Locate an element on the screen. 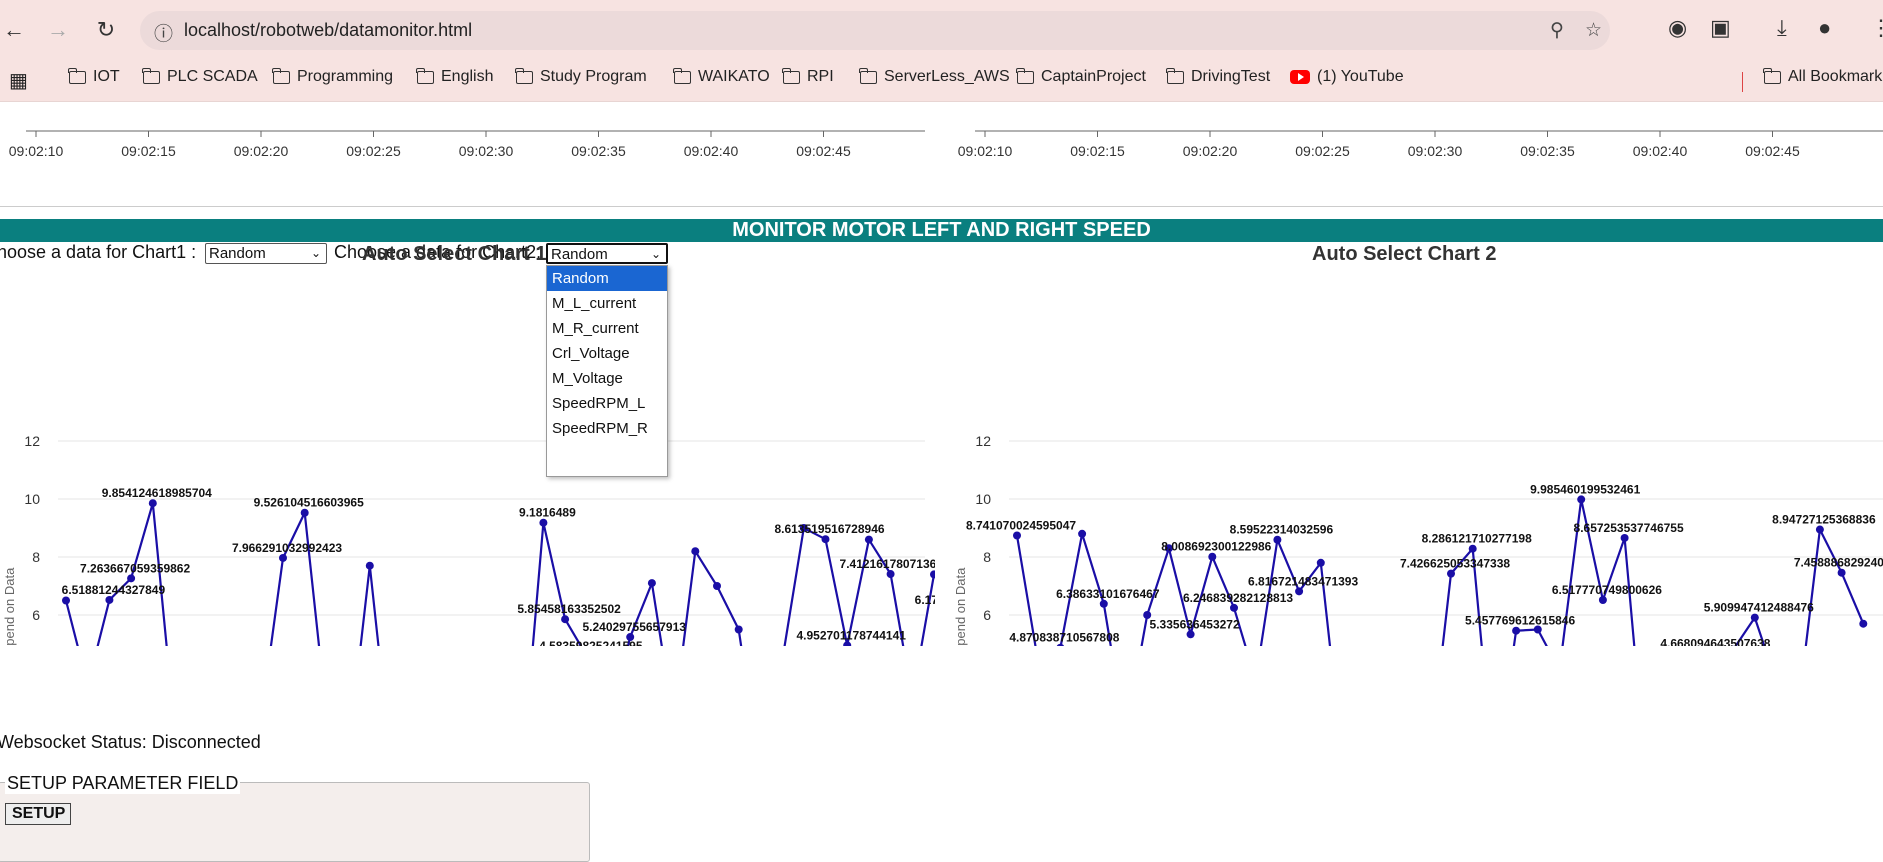  bookmark-serverless-aws: ServerLess_AWS is located at coordinates (935, 77).